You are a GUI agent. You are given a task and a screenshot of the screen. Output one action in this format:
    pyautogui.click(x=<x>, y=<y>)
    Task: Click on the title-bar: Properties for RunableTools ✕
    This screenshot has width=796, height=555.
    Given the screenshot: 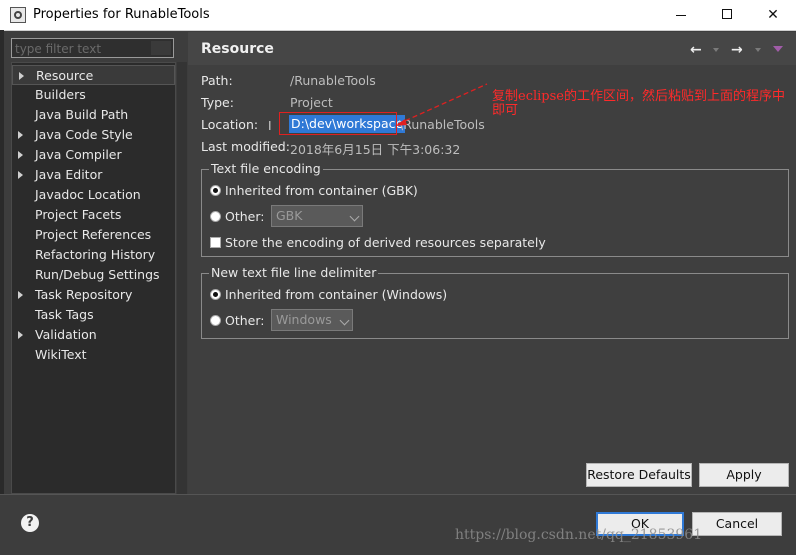 What is the action you would take?
    pyautogui.click(x=398, y=15)
    